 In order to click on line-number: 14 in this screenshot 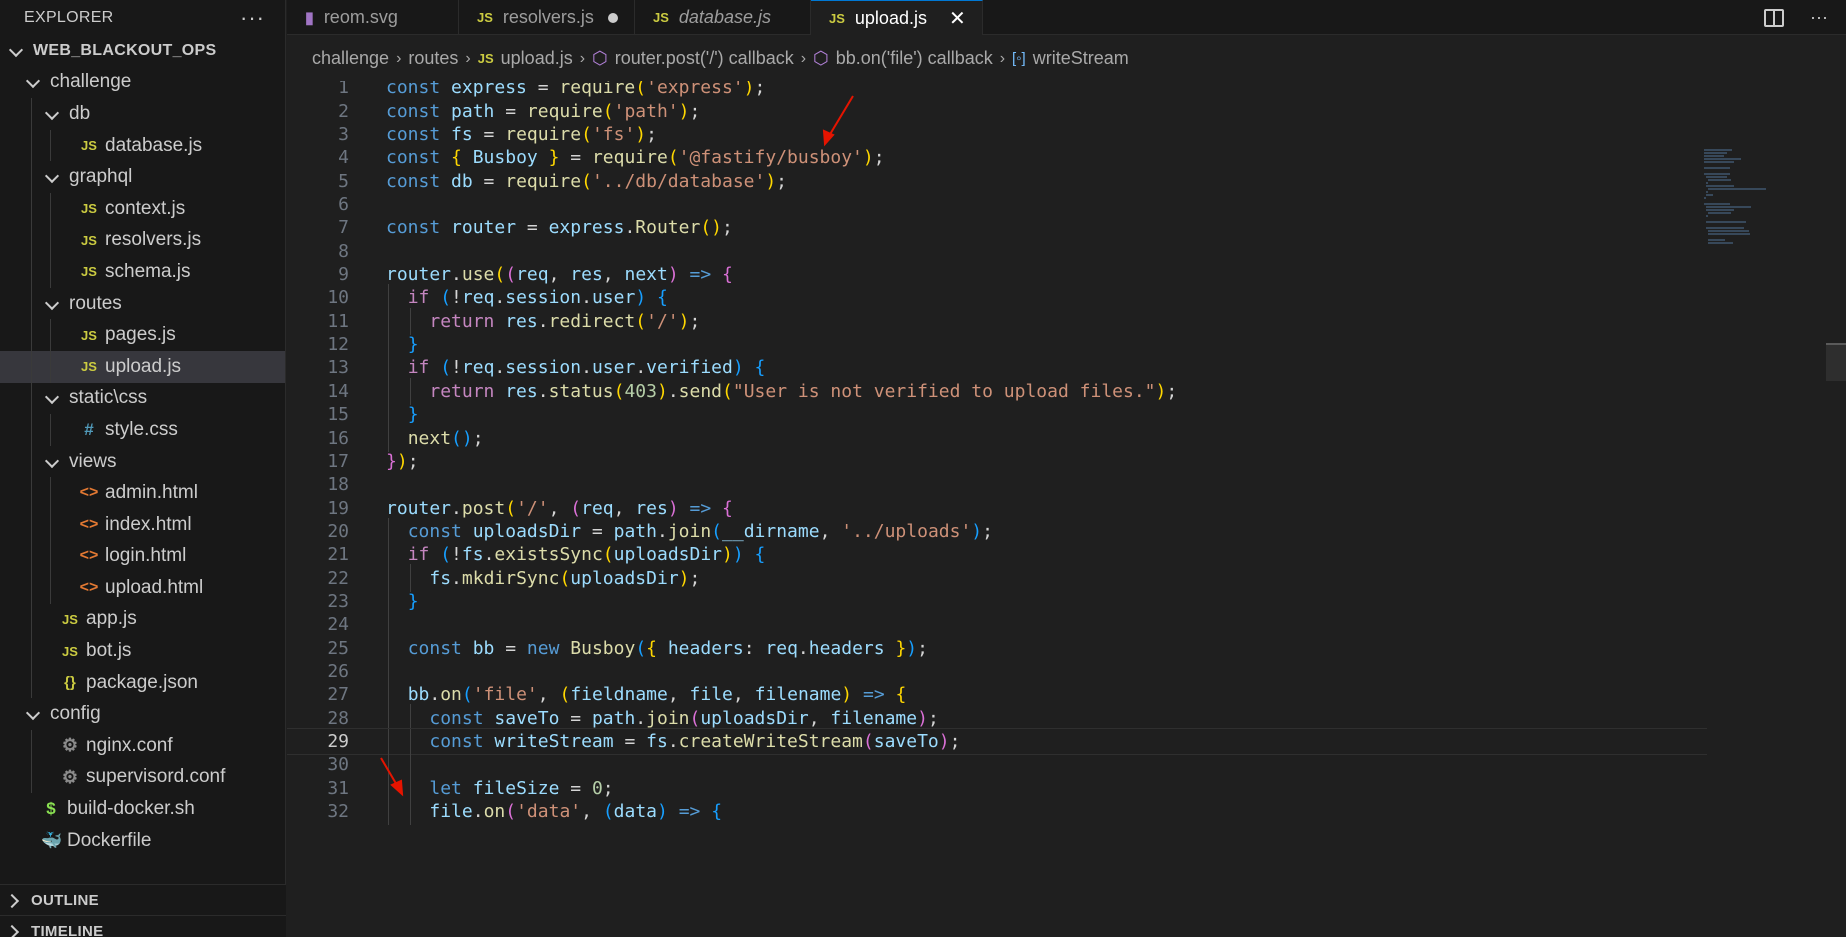, I will do `click(338, 391)`.